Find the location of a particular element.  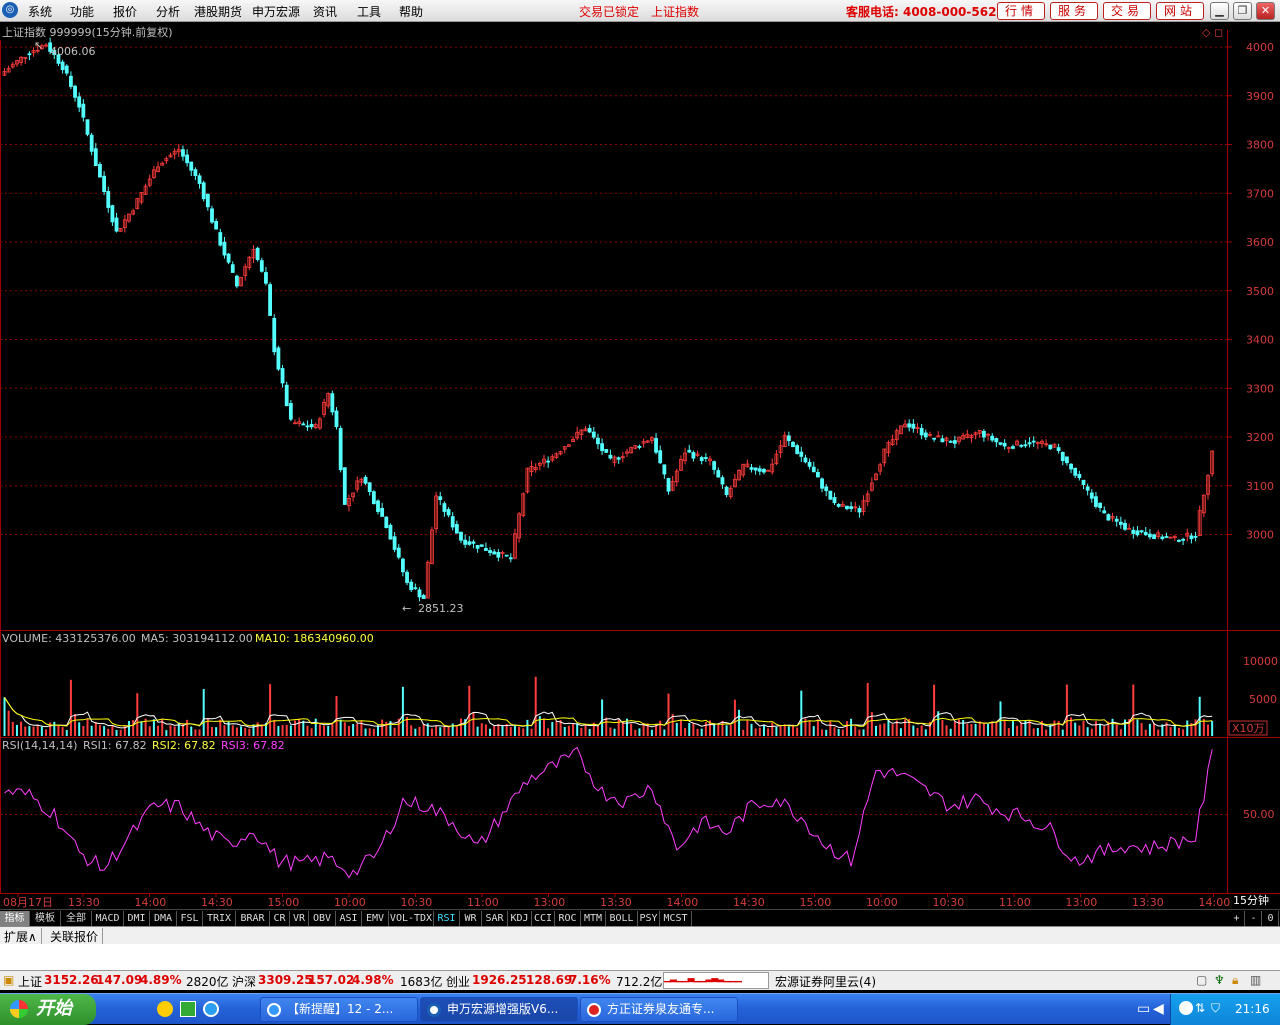

indicator-tab-全部: 全部 is located at coordinates (76, 918).